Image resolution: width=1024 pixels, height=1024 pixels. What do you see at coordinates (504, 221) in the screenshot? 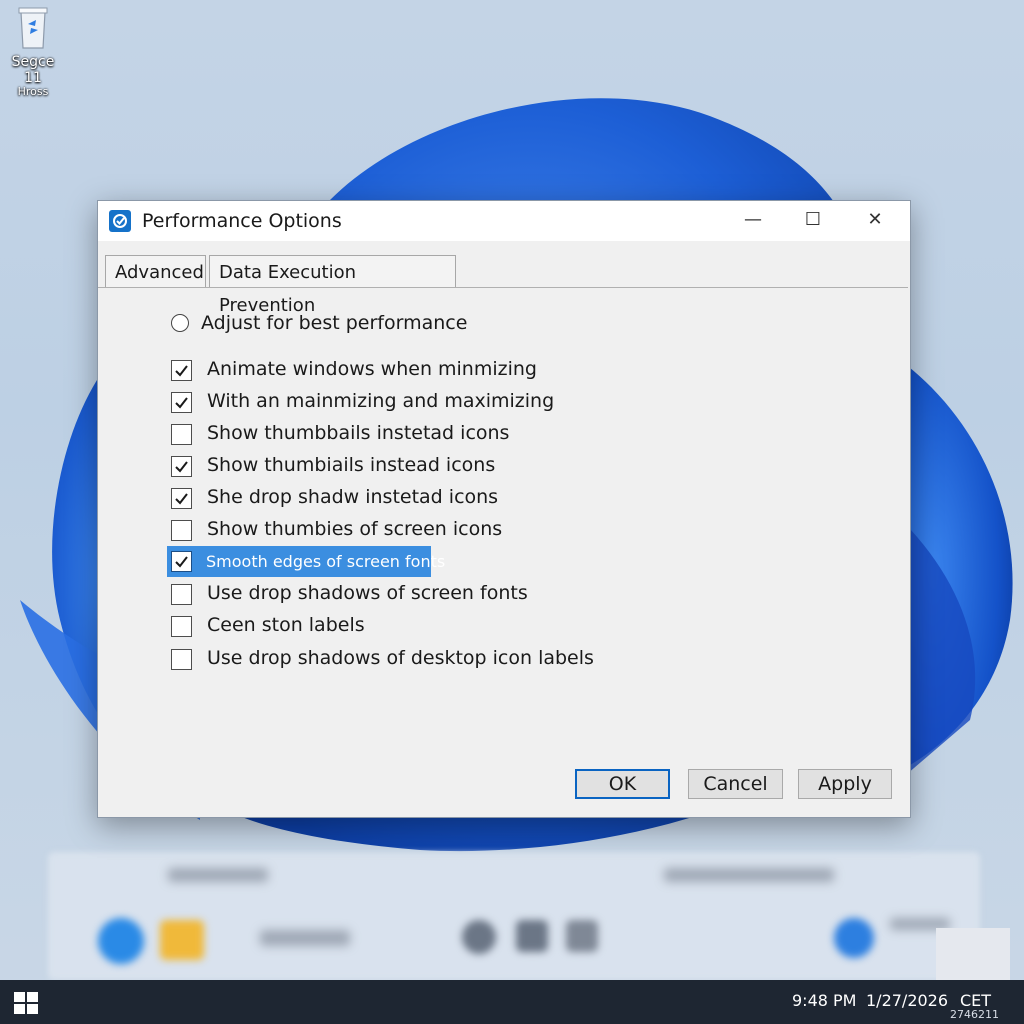
I see `title-bar: Performance Options — ☐ ✕` at bounding box center [504, 221].